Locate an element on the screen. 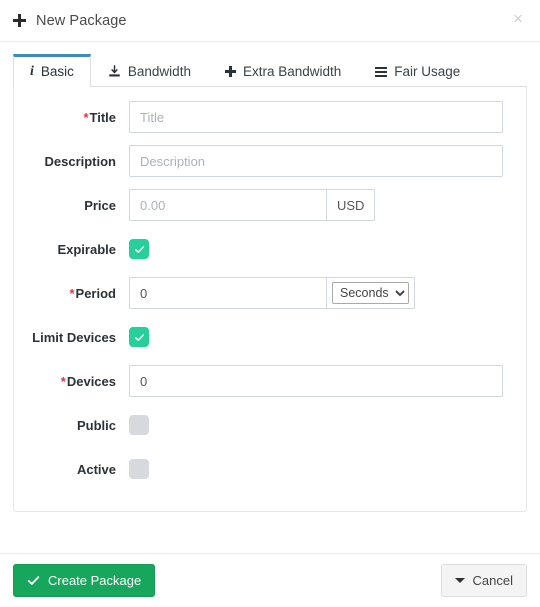  tab-fair-usage-label: Fair Usage is located at coordinates (427, 71).